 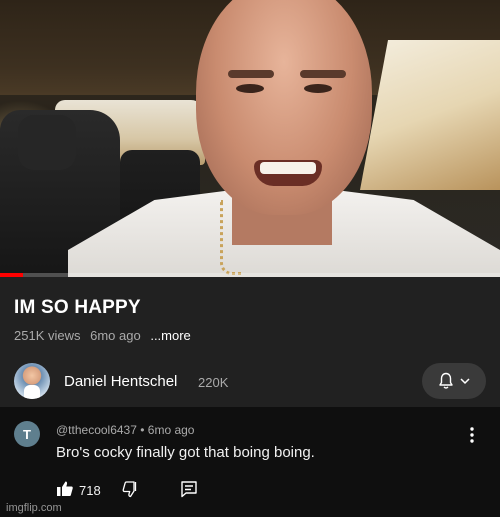 I want to click on comment-actions: 718, so click(x=156, y=490).